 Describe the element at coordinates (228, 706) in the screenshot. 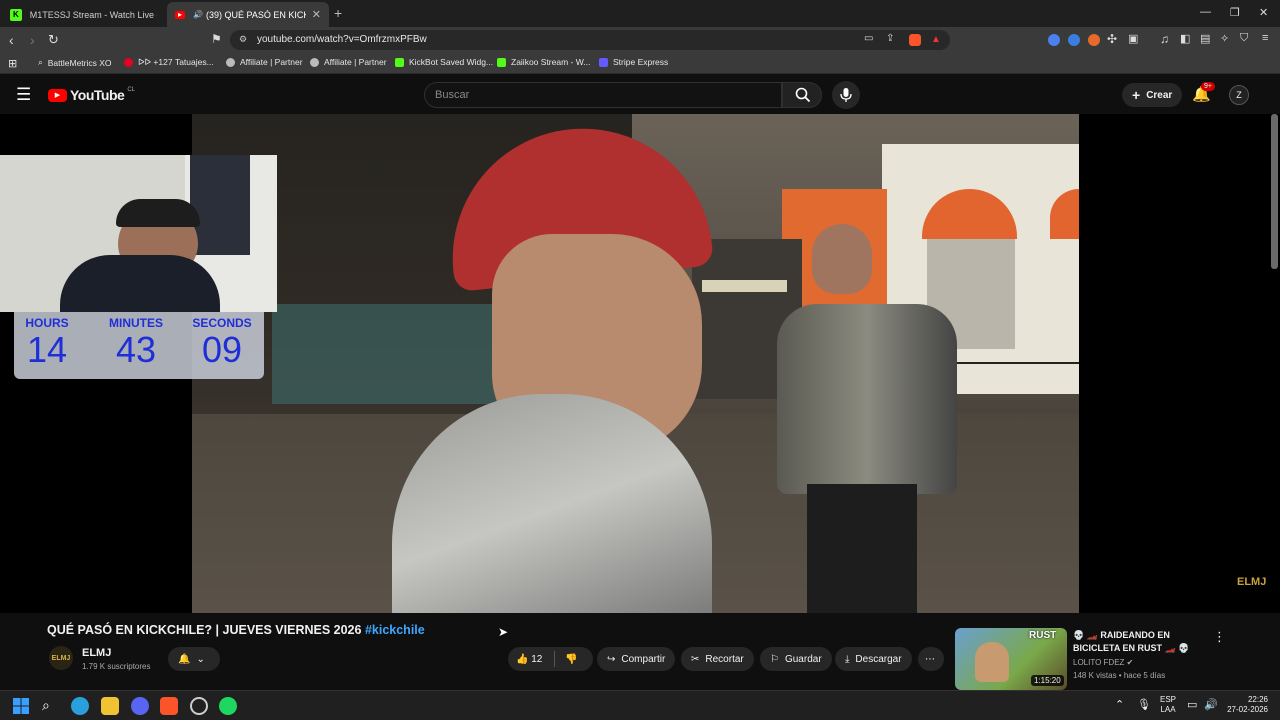

I see `spotify-icon` at that location.